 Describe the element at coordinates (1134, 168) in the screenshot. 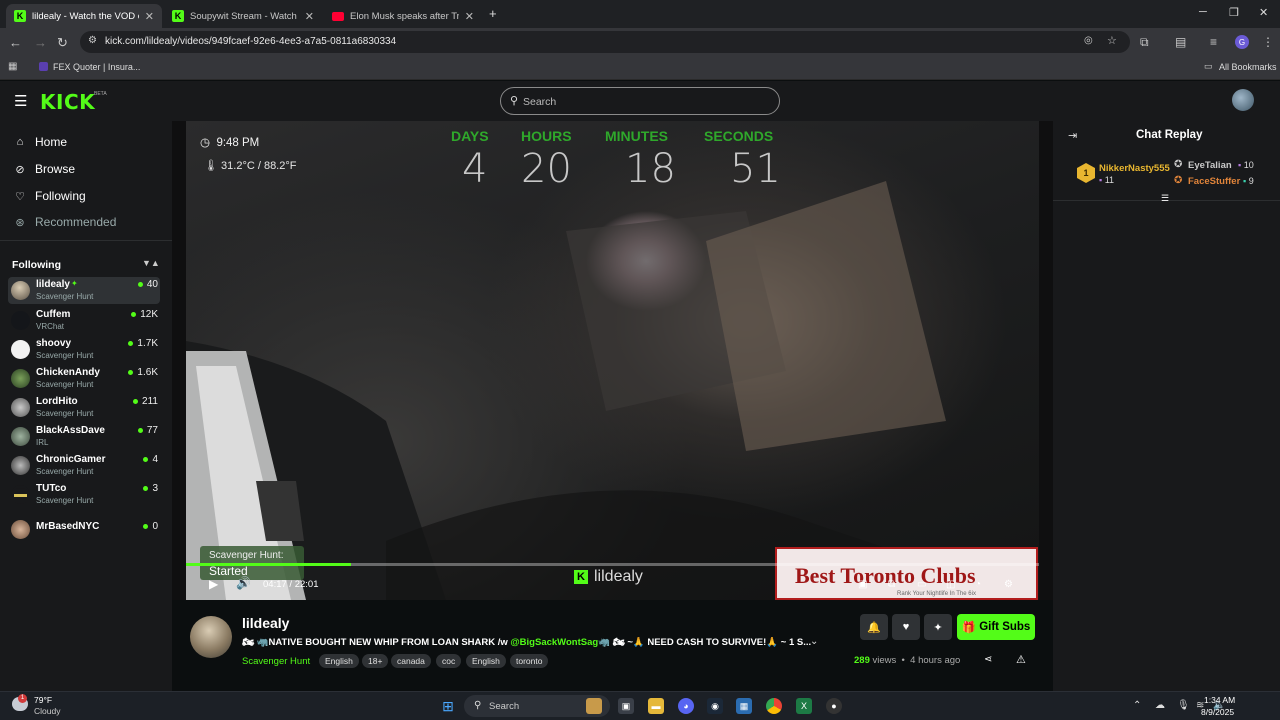

I see `gifter-name: NikkerNasty555` at that location.